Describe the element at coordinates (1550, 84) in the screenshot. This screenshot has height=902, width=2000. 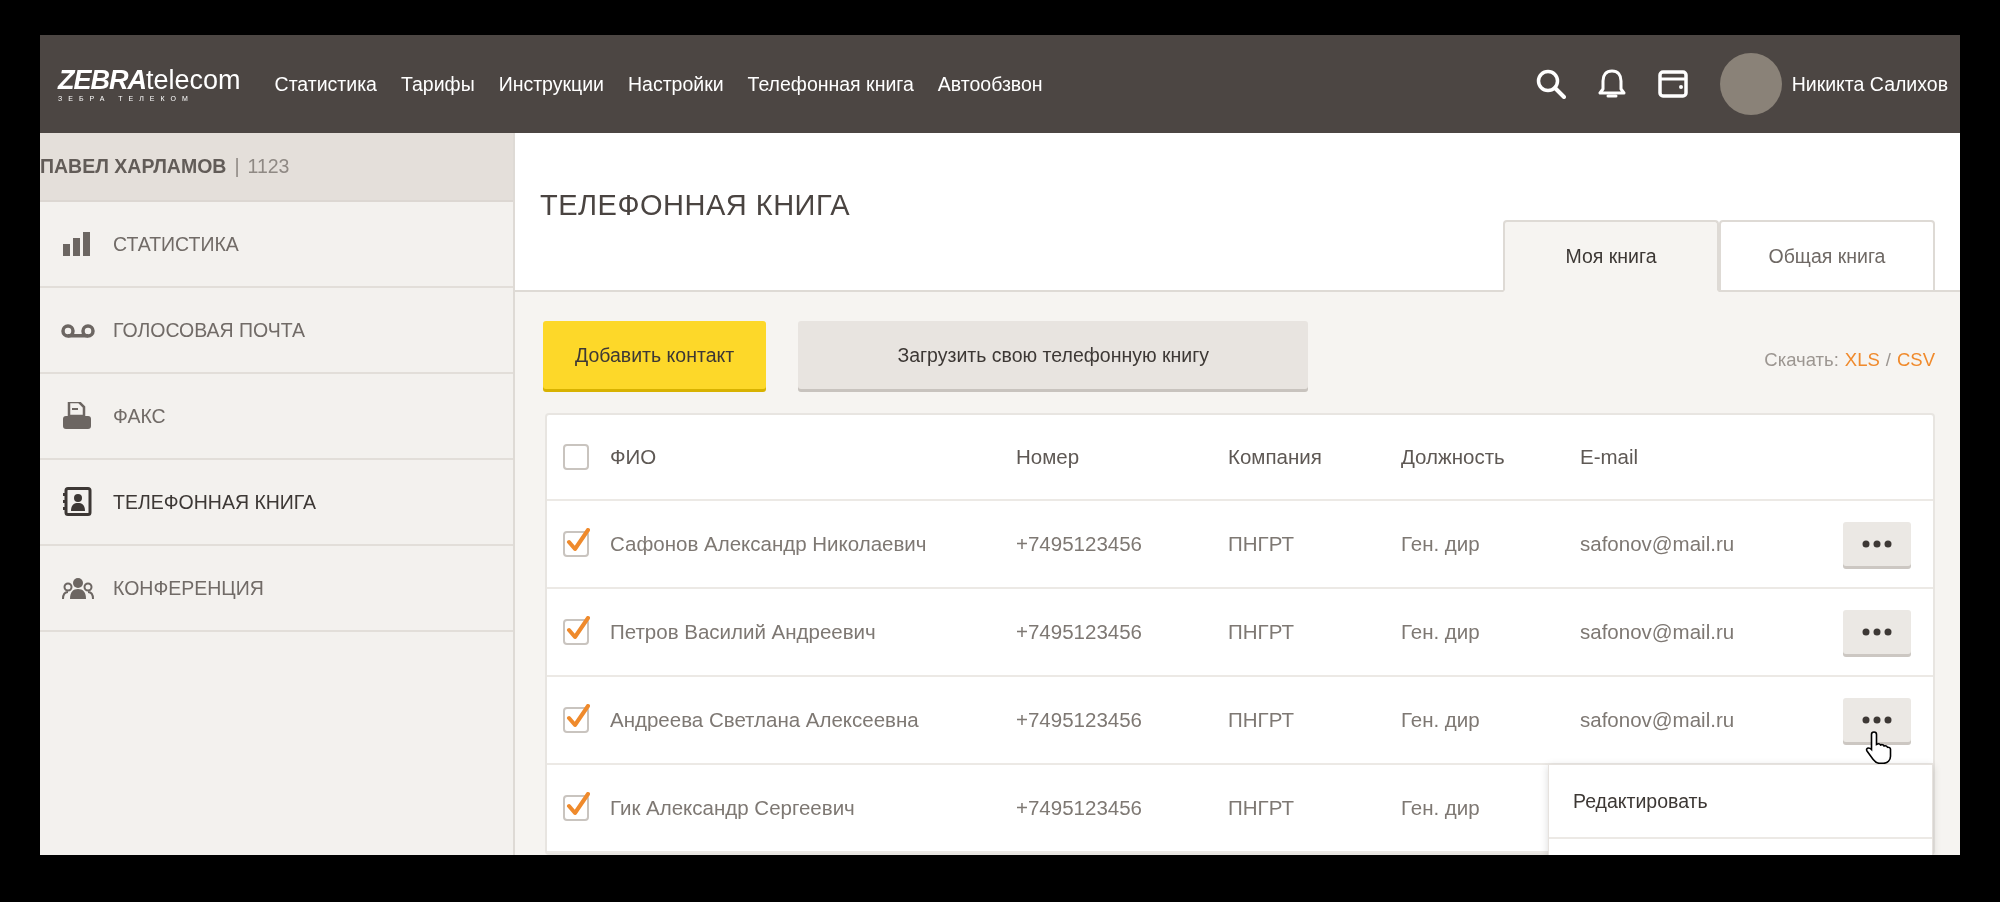
I see `search-icon` at that location.